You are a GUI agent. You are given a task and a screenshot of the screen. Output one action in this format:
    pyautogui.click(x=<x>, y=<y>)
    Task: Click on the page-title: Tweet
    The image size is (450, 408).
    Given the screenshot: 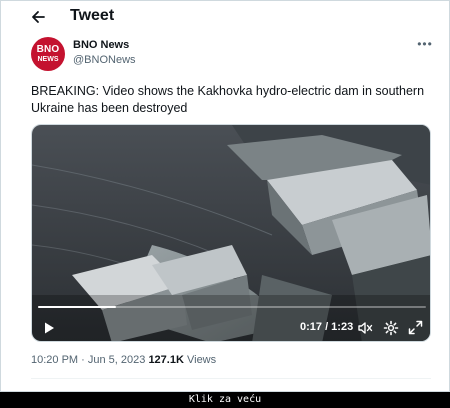 What is the action you would take?
    pyautogui.click(x=92, y=15)
    